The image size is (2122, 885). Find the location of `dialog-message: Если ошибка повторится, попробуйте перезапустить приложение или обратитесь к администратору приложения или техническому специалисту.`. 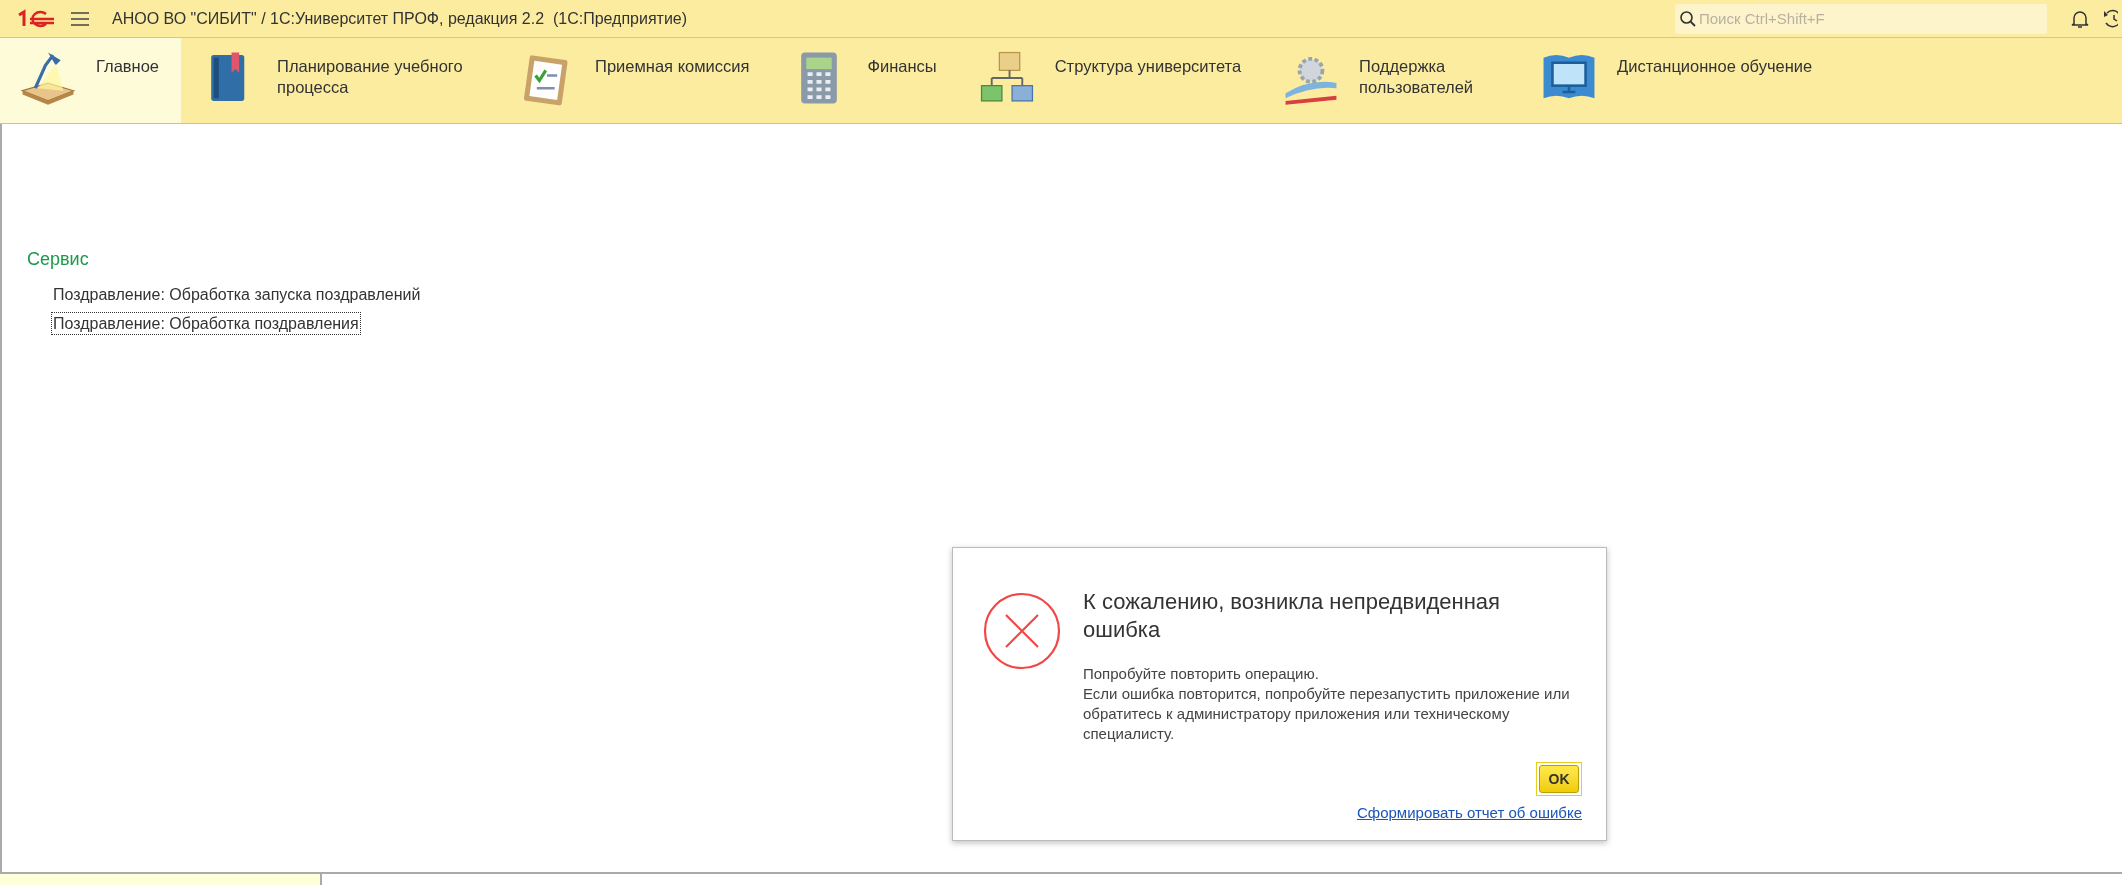

dialog-message: Если ошибка повторится, попробуйте перезапустить приложение или обратитесь к администратору приложения или техническому специалисту. is located at coordinates (1327, 714).